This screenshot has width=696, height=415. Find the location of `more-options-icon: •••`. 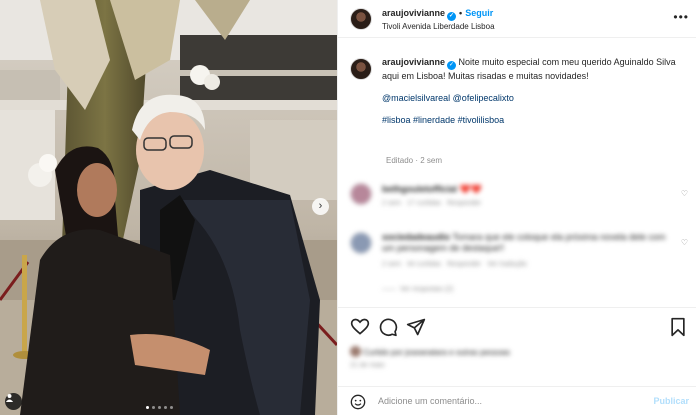

more-options-icon: ••• is located at coordinates (681, 17).